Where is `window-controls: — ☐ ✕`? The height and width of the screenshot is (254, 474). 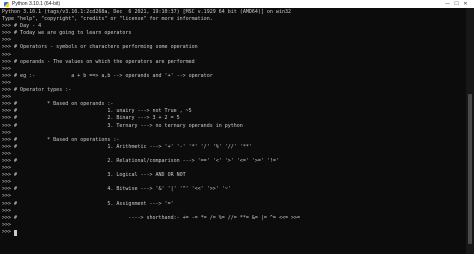
window-controls: — ☐ ✕ is located at coordinates (456, 4).